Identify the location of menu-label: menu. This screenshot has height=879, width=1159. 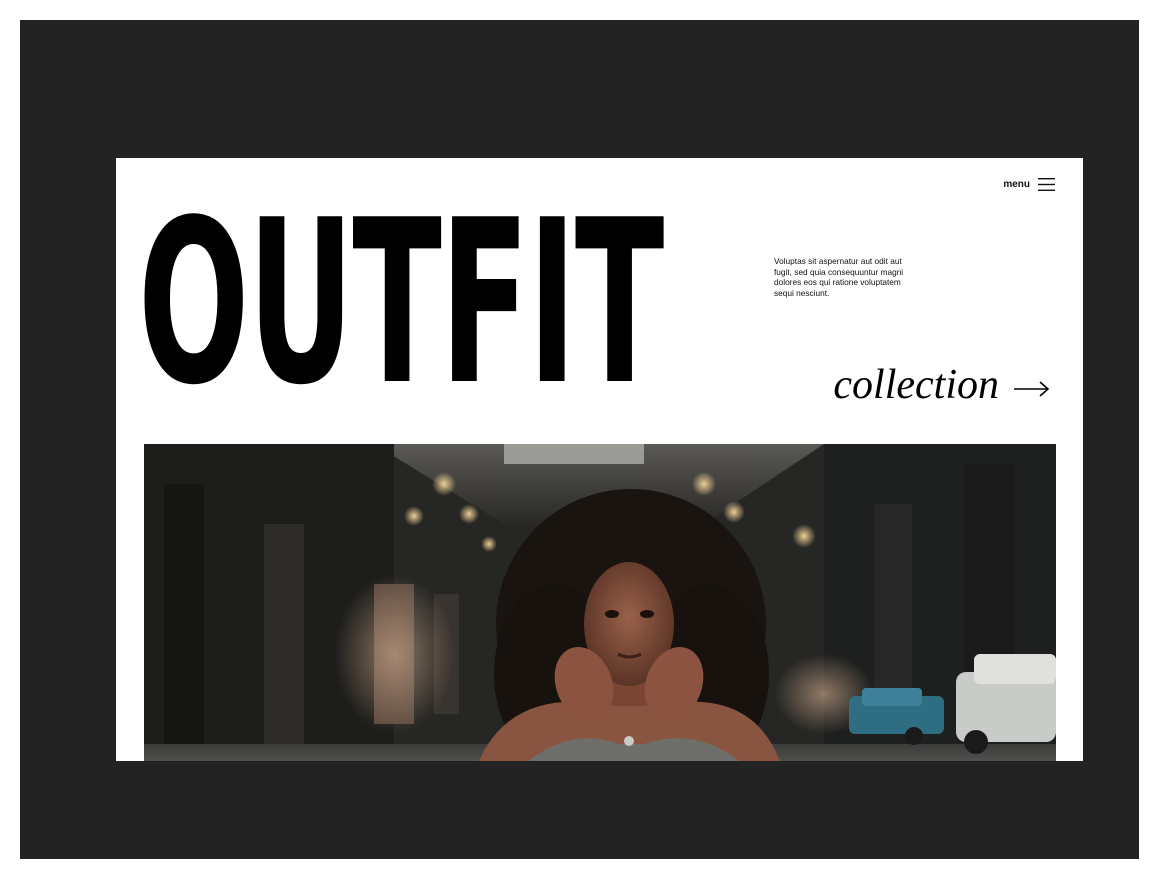
(1016, 184).